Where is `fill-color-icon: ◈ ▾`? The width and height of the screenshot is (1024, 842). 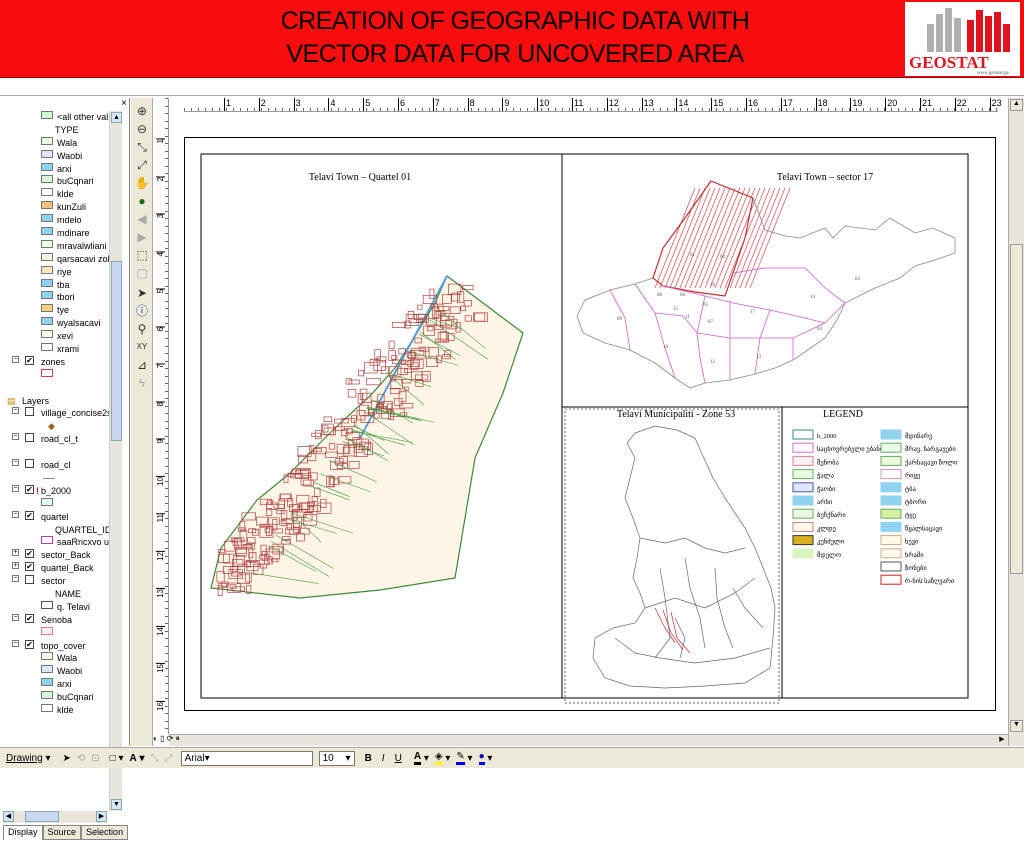 fill-color-icon: ◈ ▾ is located at coordinates (442, 758).